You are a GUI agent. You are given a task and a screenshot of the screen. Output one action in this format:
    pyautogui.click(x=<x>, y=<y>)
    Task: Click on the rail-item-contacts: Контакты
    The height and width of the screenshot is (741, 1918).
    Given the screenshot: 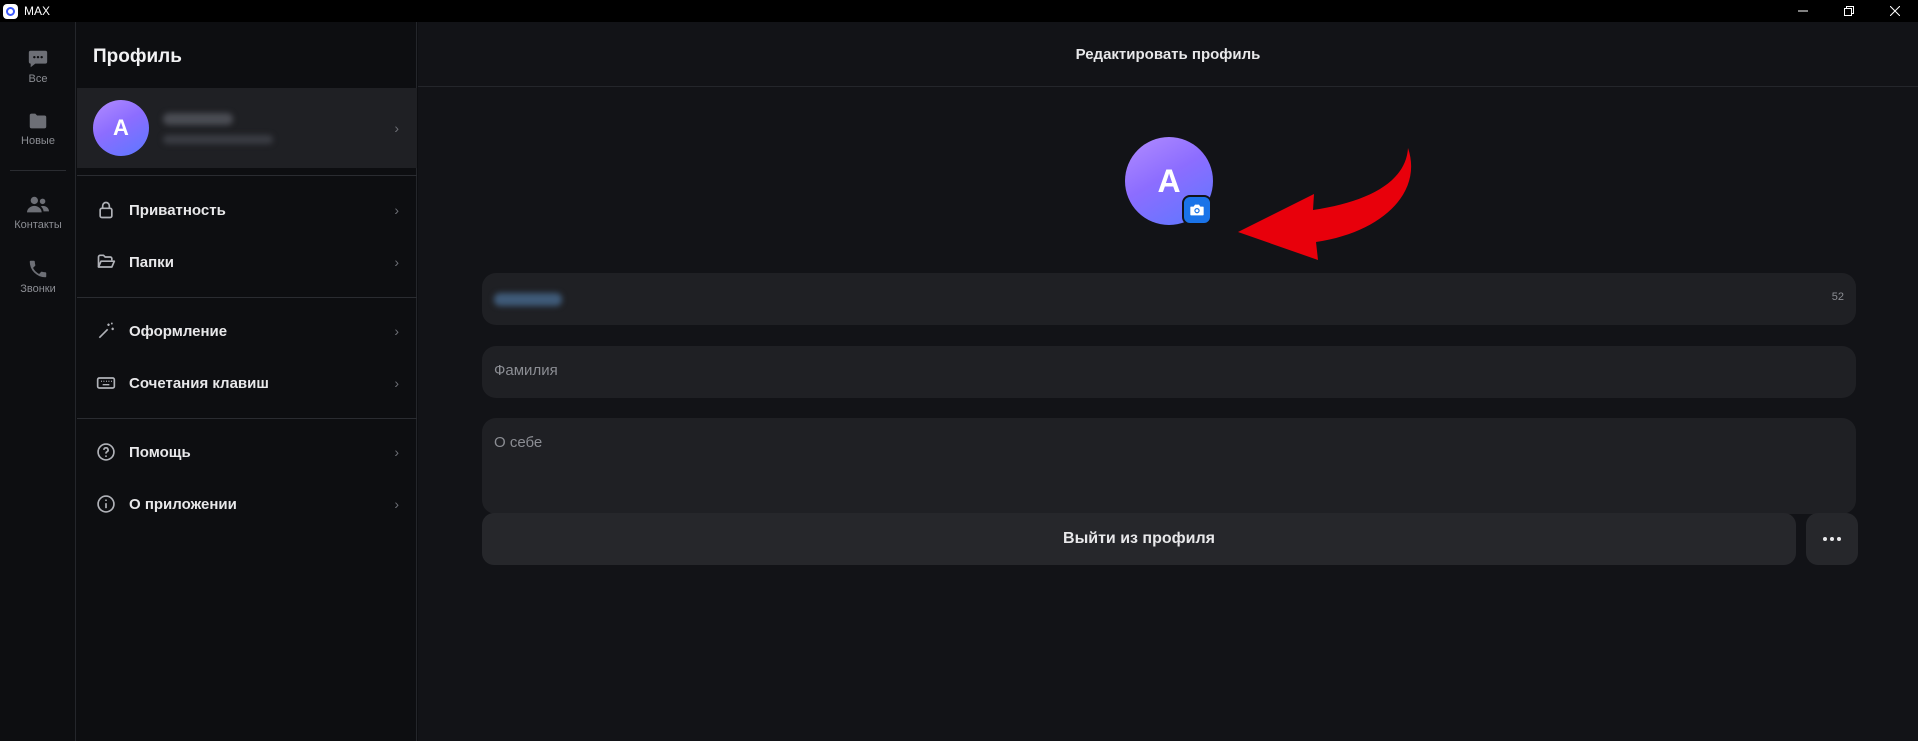 What is the action you would take?
    pyautogui.click(x=38, y=212)
    